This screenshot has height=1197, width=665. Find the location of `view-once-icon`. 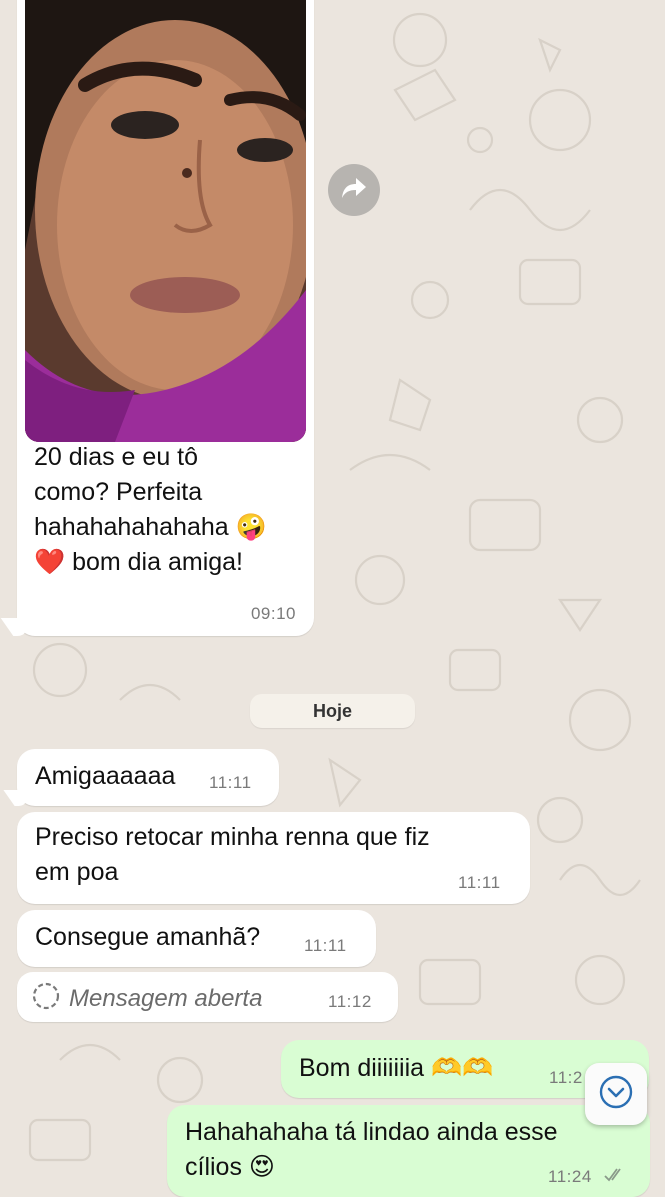

view-once-icon is located at coordinates (46, 998).